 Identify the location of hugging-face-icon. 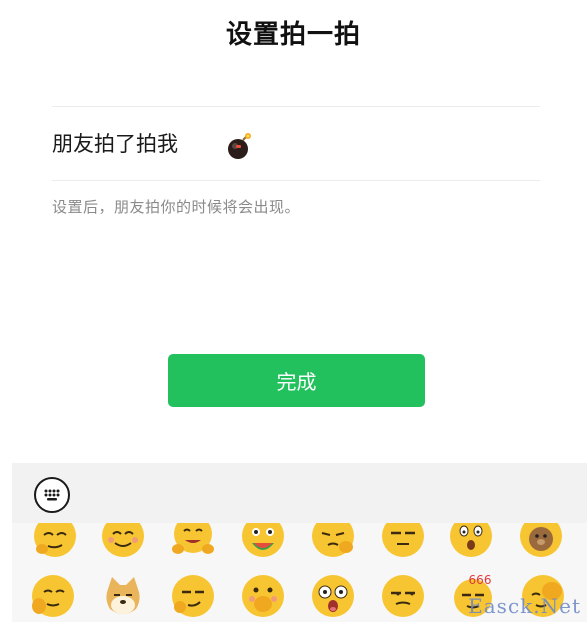
(193, 541).